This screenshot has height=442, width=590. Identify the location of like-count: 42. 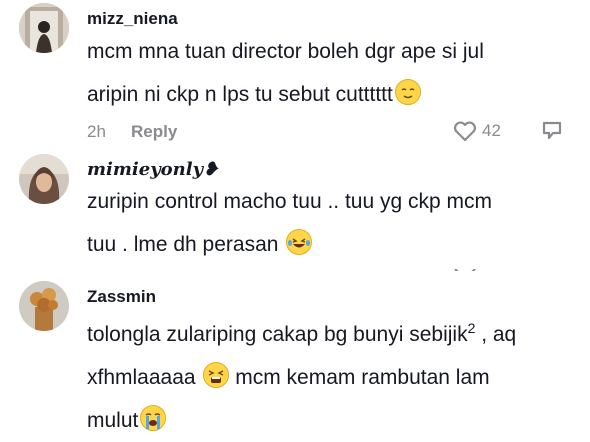
(491, 130).